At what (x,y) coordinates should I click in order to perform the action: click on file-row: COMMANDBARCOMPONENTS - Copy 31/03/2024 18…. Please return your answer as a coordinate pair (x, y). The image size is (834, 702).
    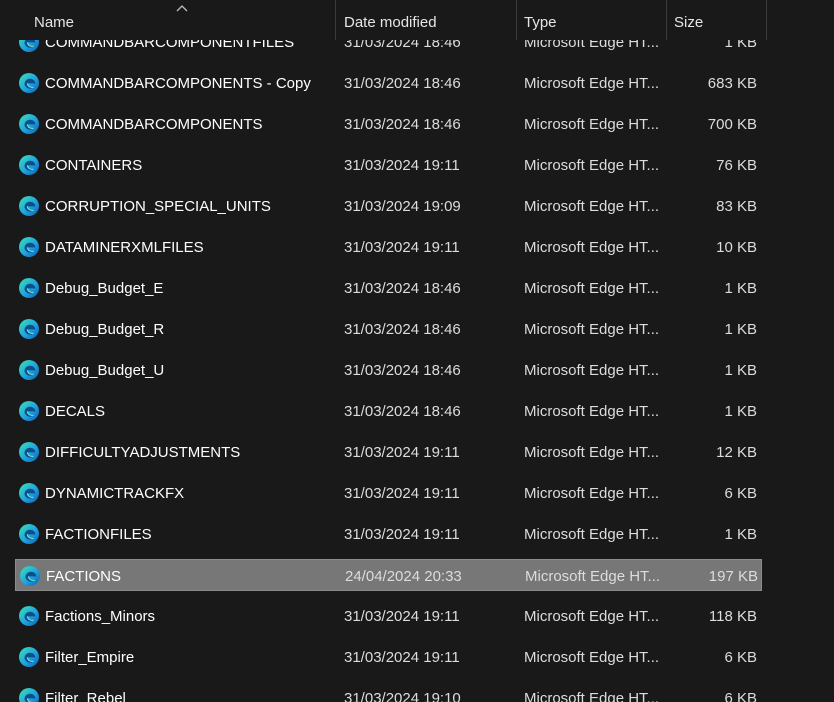
    Looking at the image, I should click on (388, 83).